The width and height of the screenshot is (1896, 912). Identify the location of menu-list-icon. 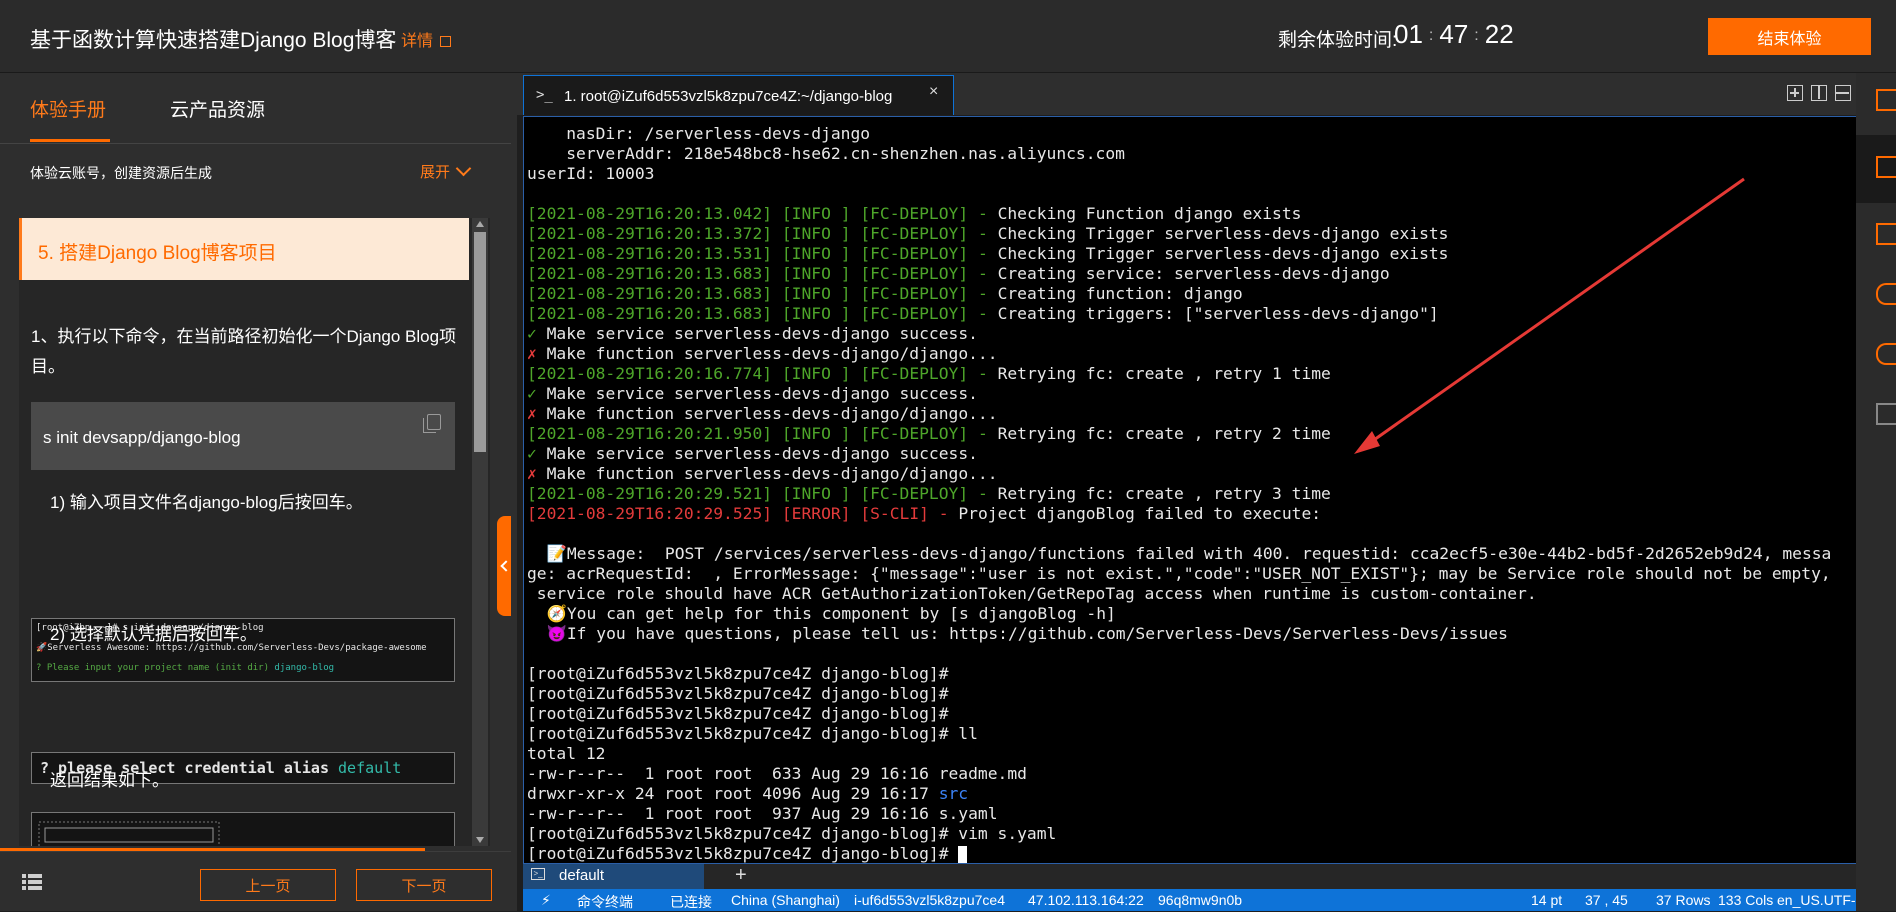
(32, 882).